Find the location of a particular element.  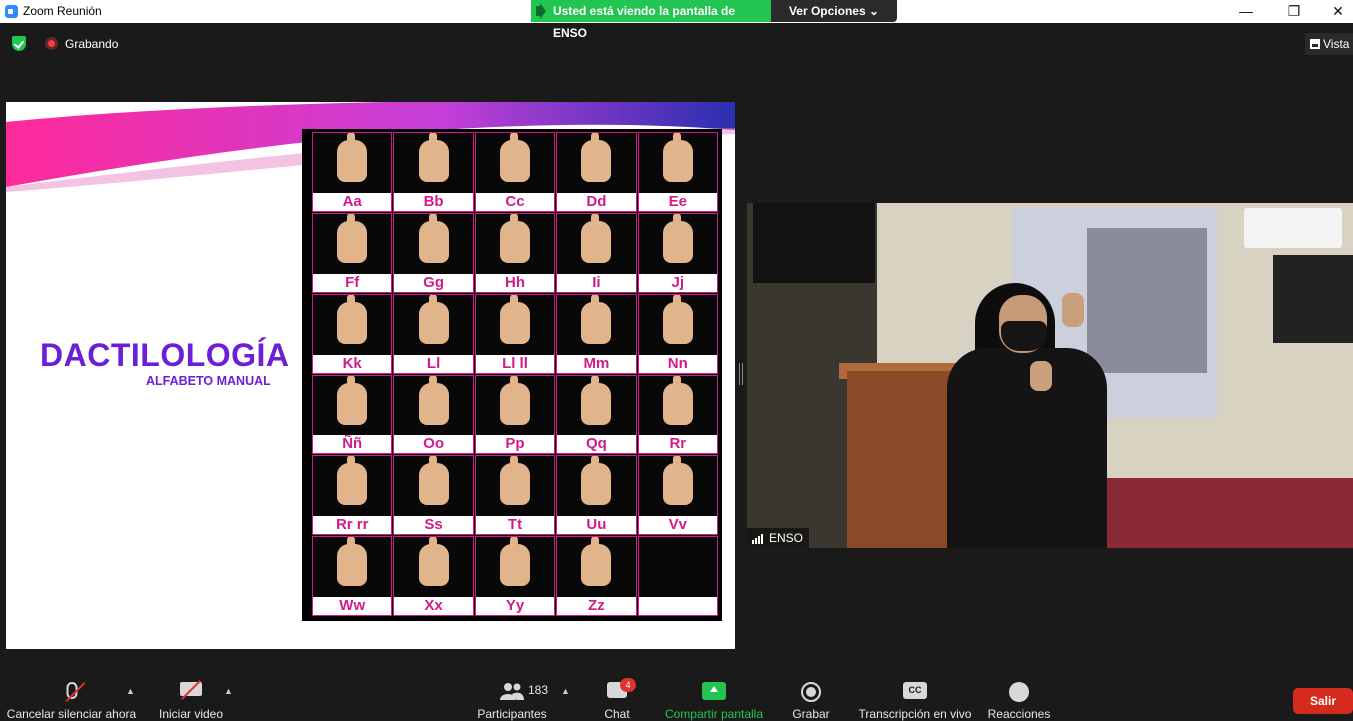

alphabet-cell: Mm is located at coordinates (596, 333).